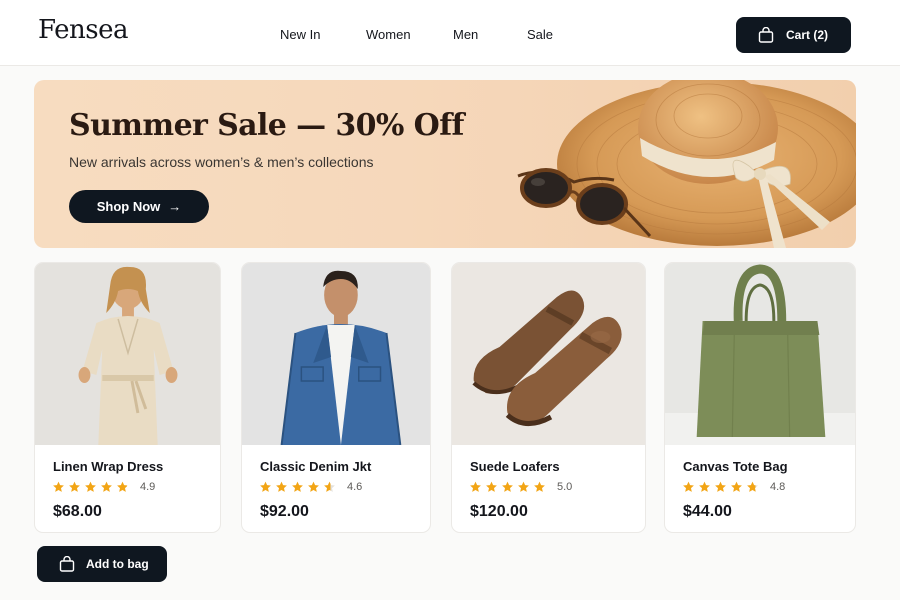 The image size is (900, 600). I want to click on star-rating: 5.0, so click(520, 487).